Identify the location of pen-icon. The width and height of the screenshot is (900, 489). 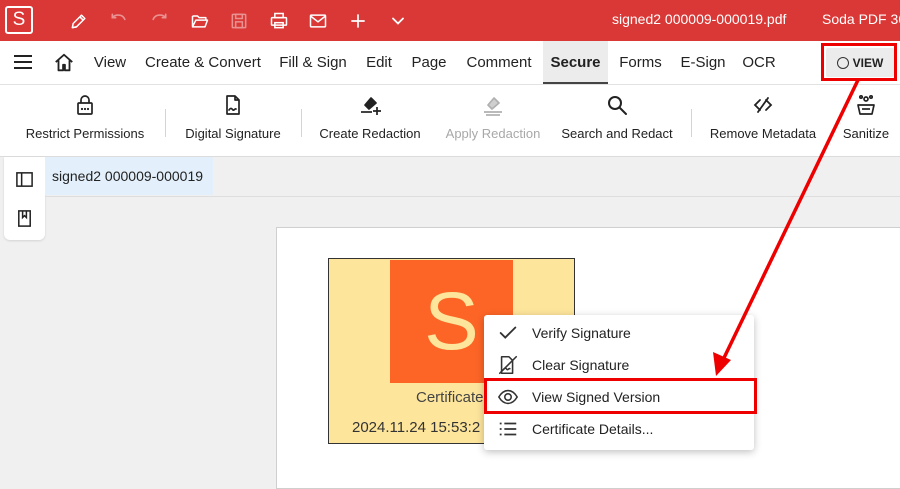
(79, 21).